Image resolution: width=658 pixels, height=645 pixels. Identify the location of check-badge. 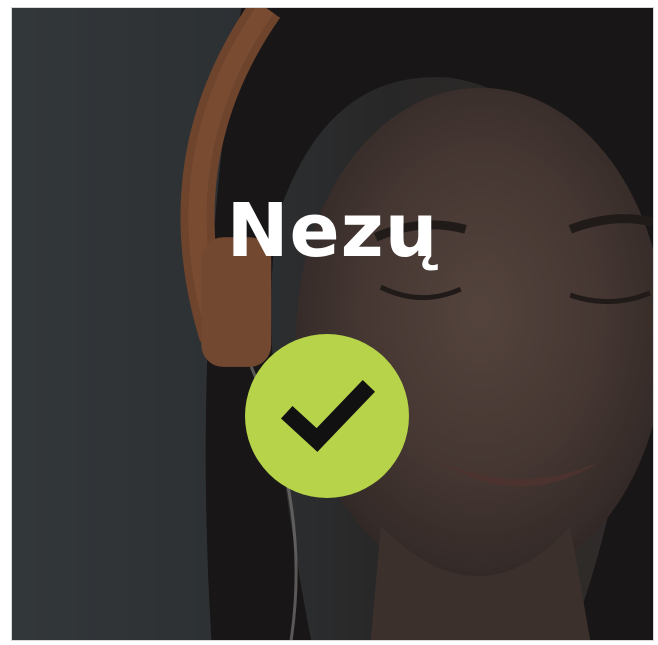
(327, 416).